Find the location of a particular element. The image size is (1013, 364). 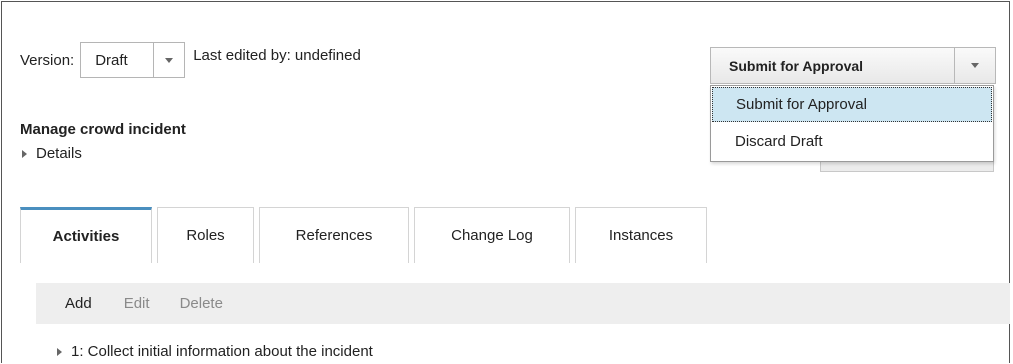

submit-options-menu: Submit for Approval Discard Draft is located at coordinates (852, 123).